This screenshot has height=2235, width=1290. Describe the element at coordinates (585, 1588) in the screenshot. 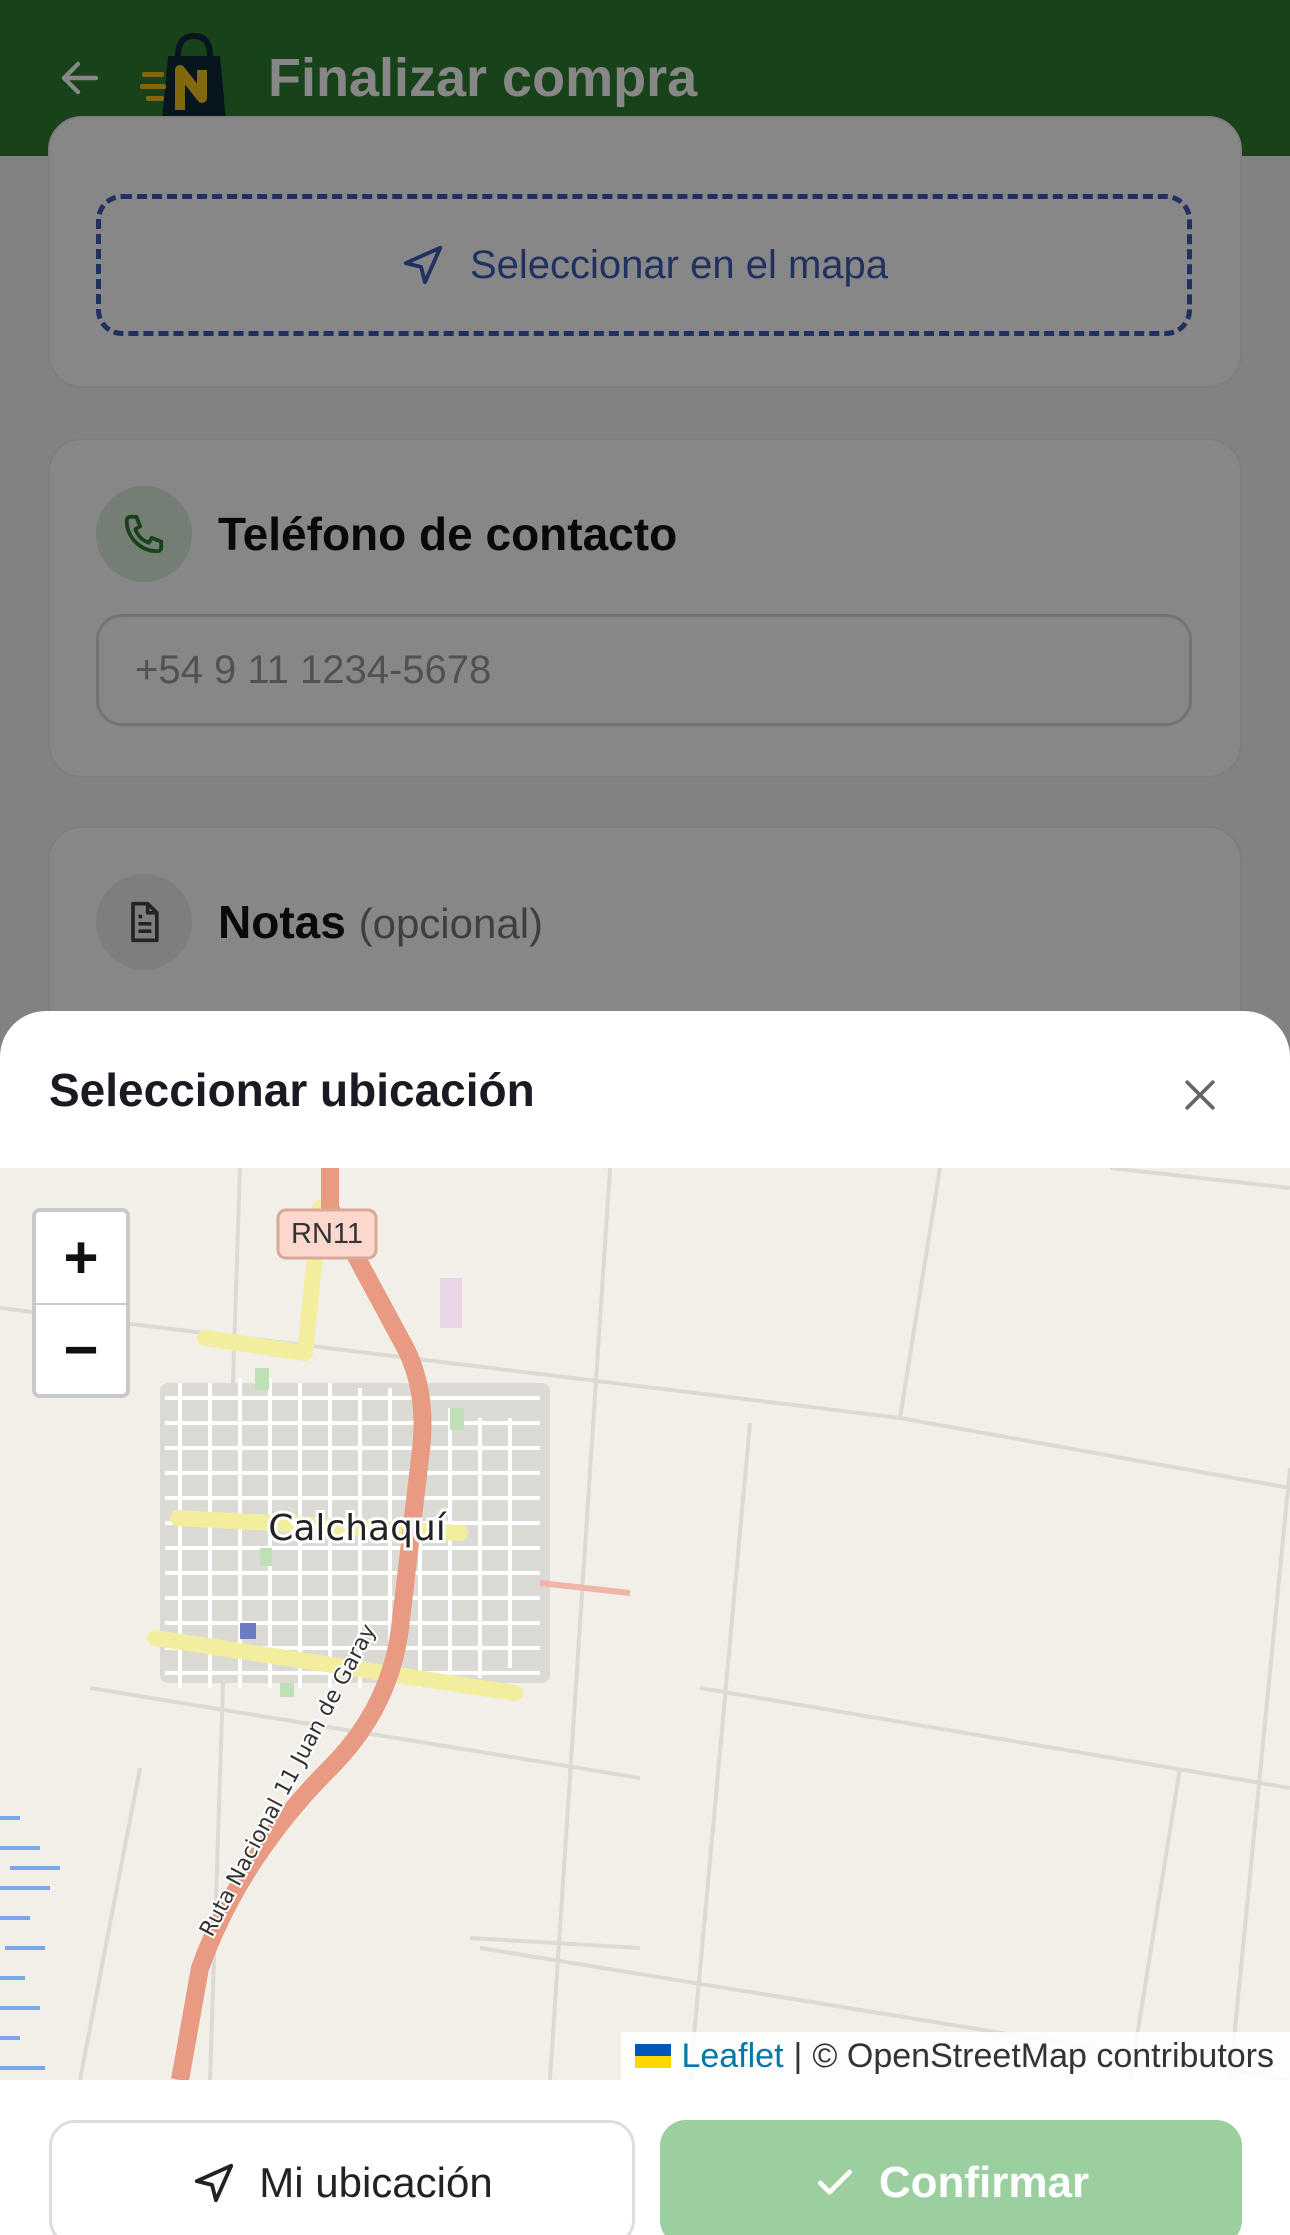

I see `pink-road-segment` at that location.